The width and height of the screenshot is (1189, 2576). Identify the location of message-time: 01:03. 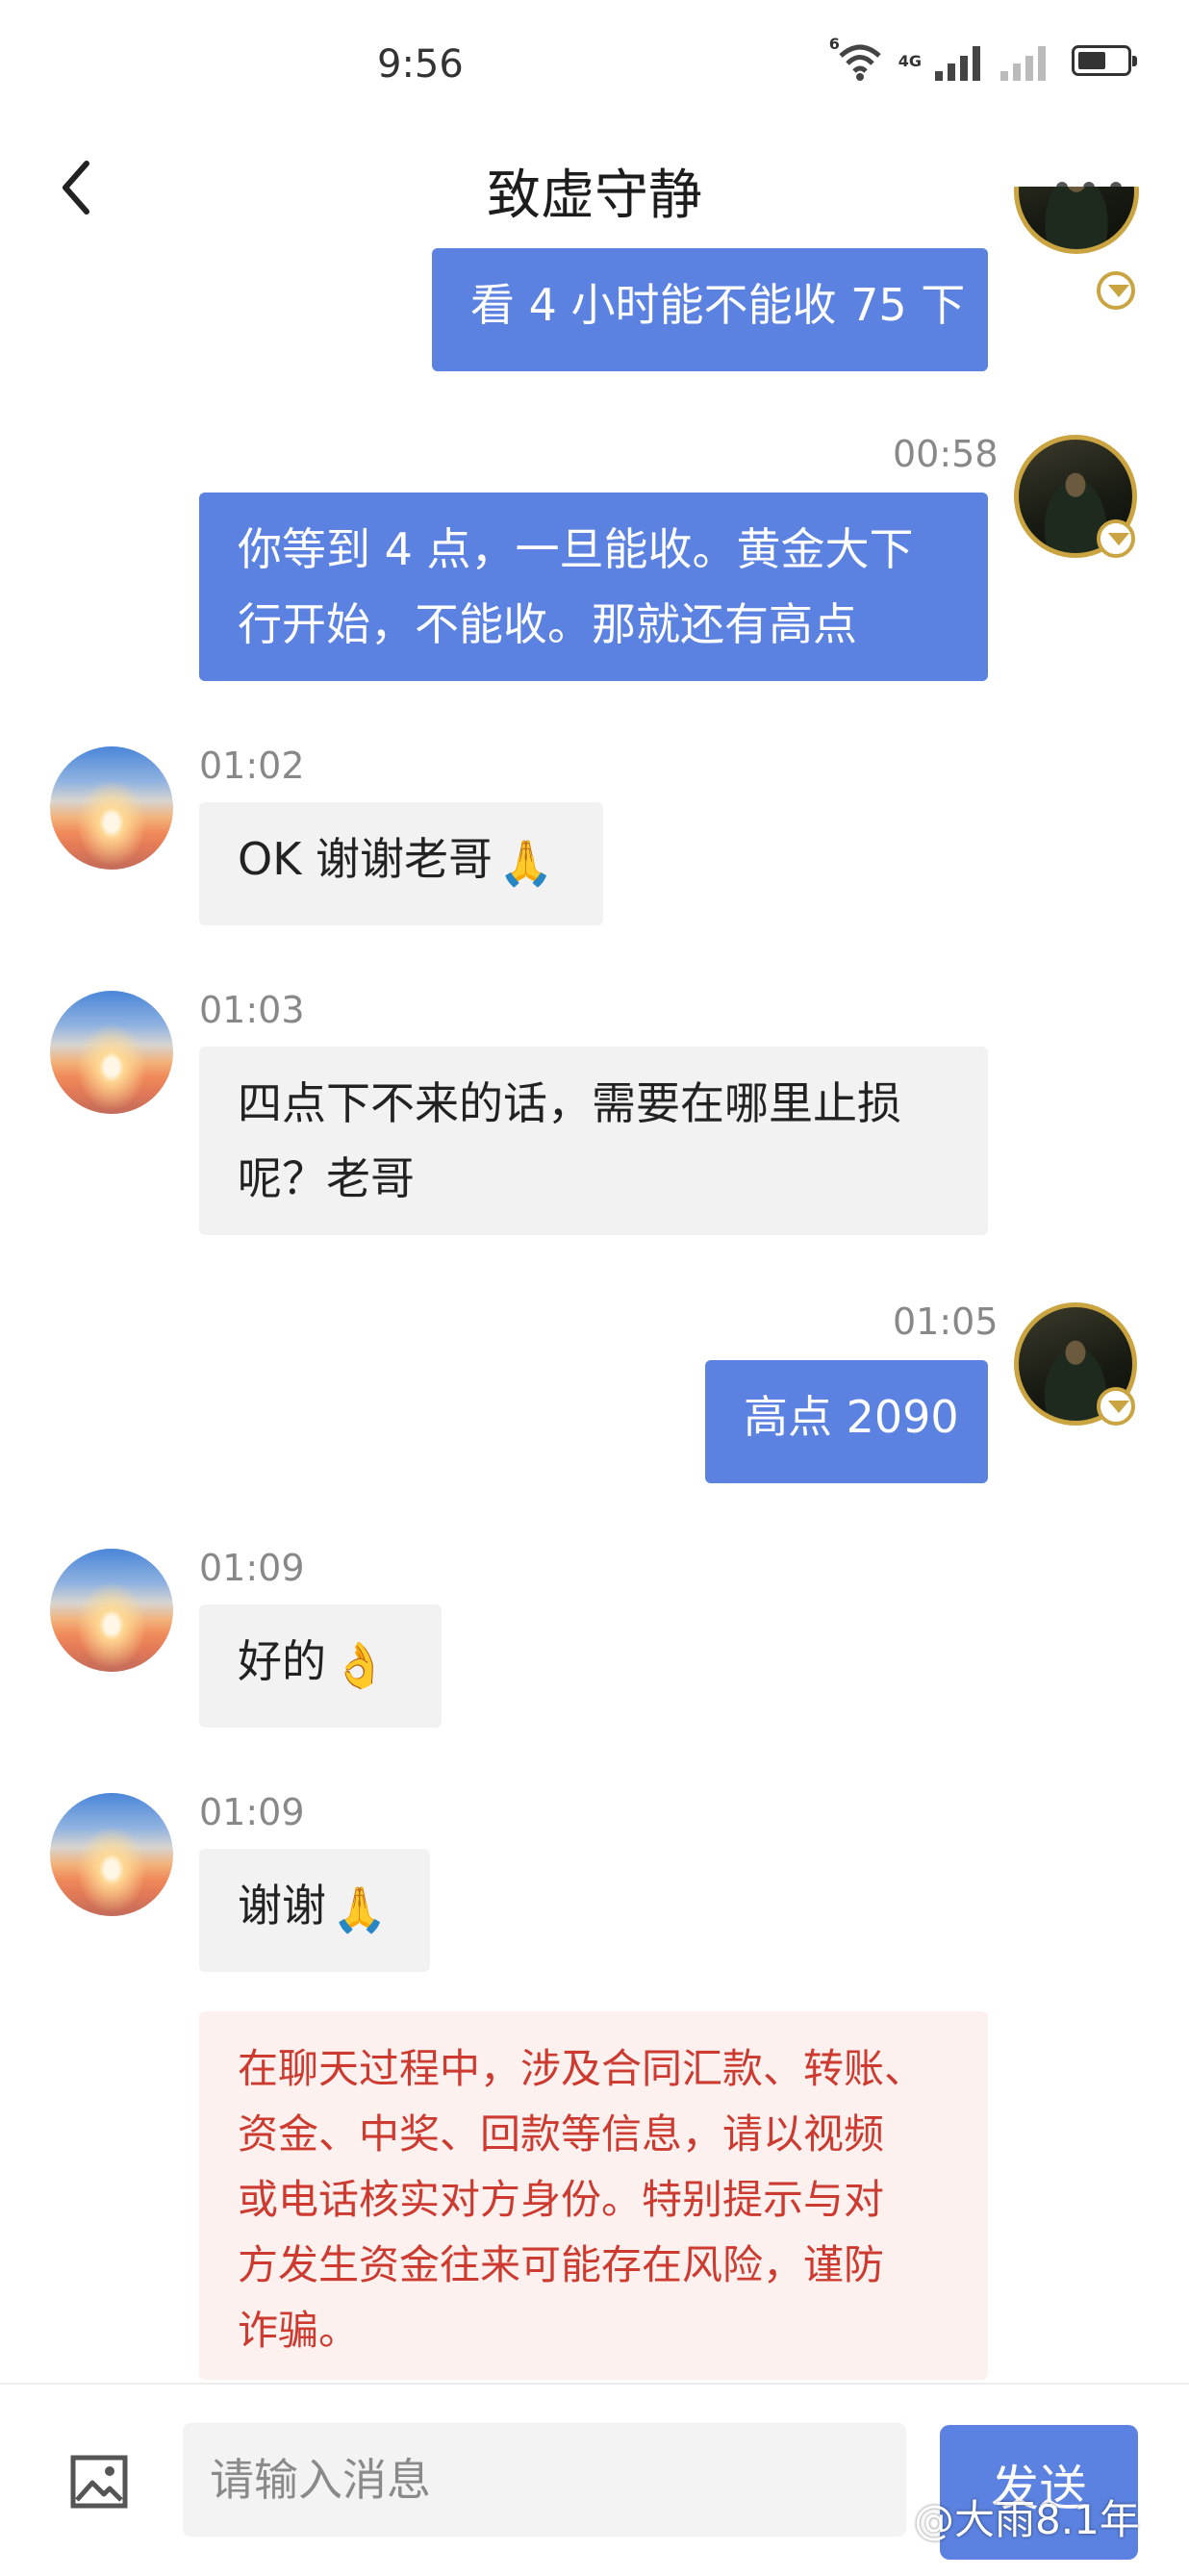
(252, 1010).